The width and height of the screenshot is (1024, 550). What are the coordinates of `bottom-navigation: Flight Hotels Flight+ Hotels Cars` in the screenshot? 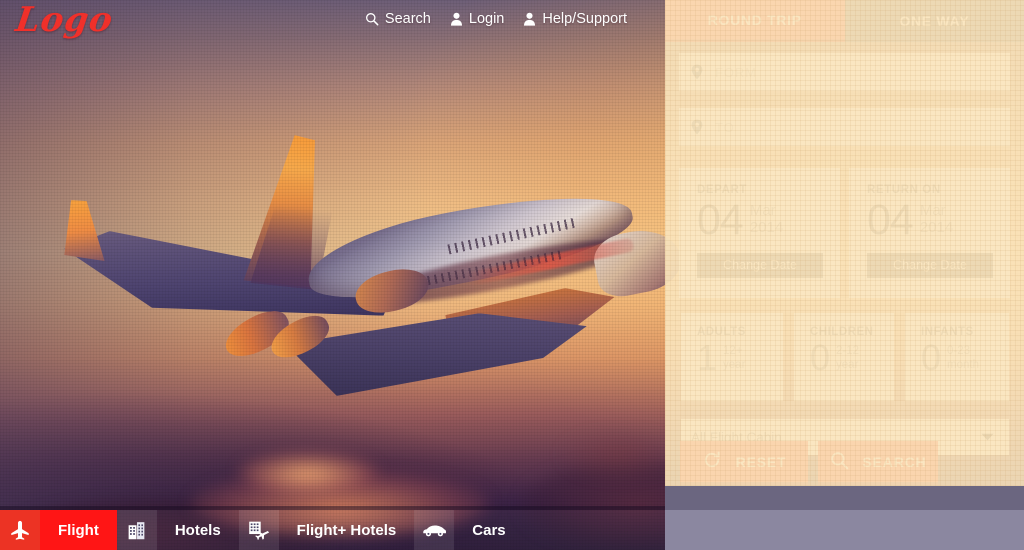 It's located at (332, 530).